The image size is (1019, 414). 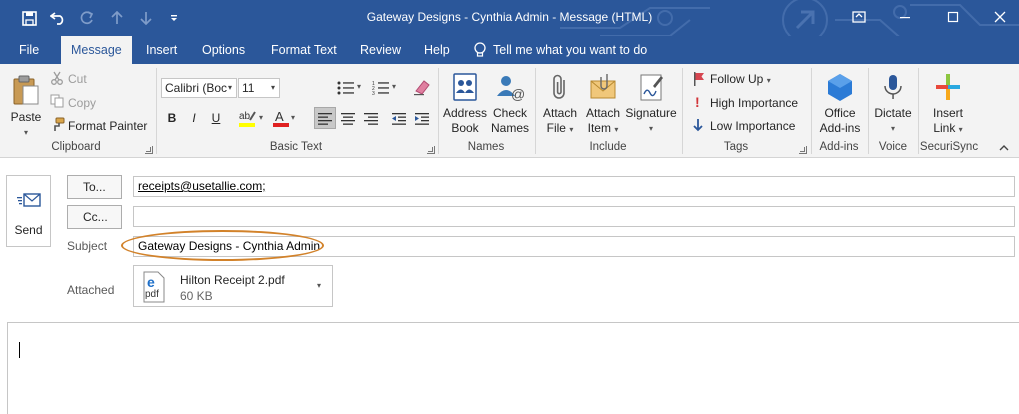 I want to click on attachment-type: pdf, so click(x=152, y=294).